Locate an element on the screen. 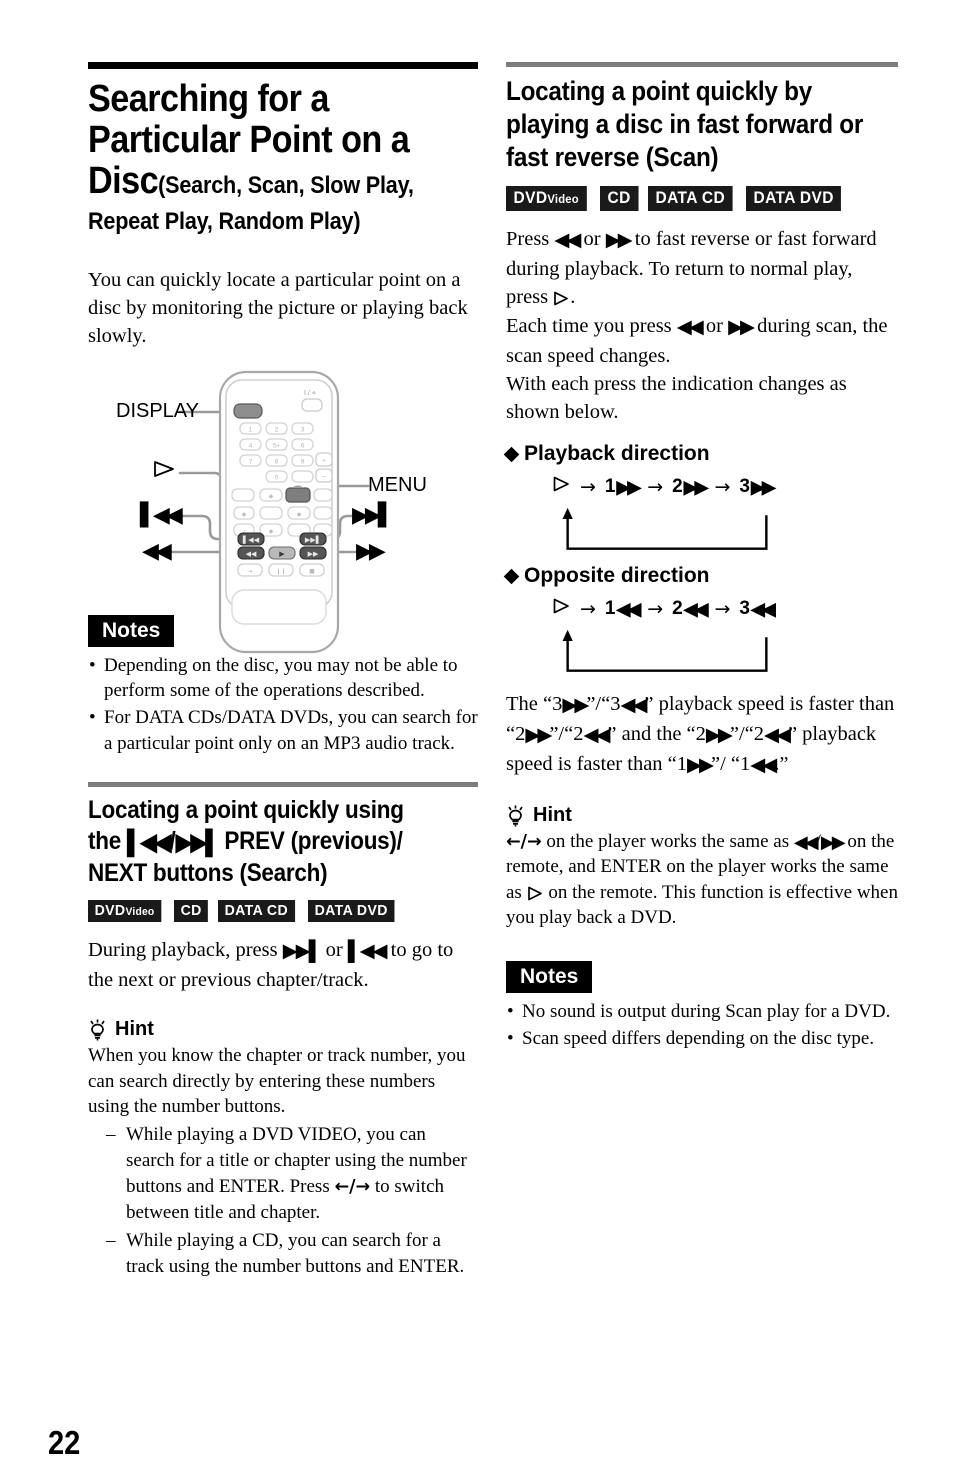 Image resolution: width=954 pixels, height=1483 pixels. step-1: 1 ◀◀ is located at coordinates (623, 609).